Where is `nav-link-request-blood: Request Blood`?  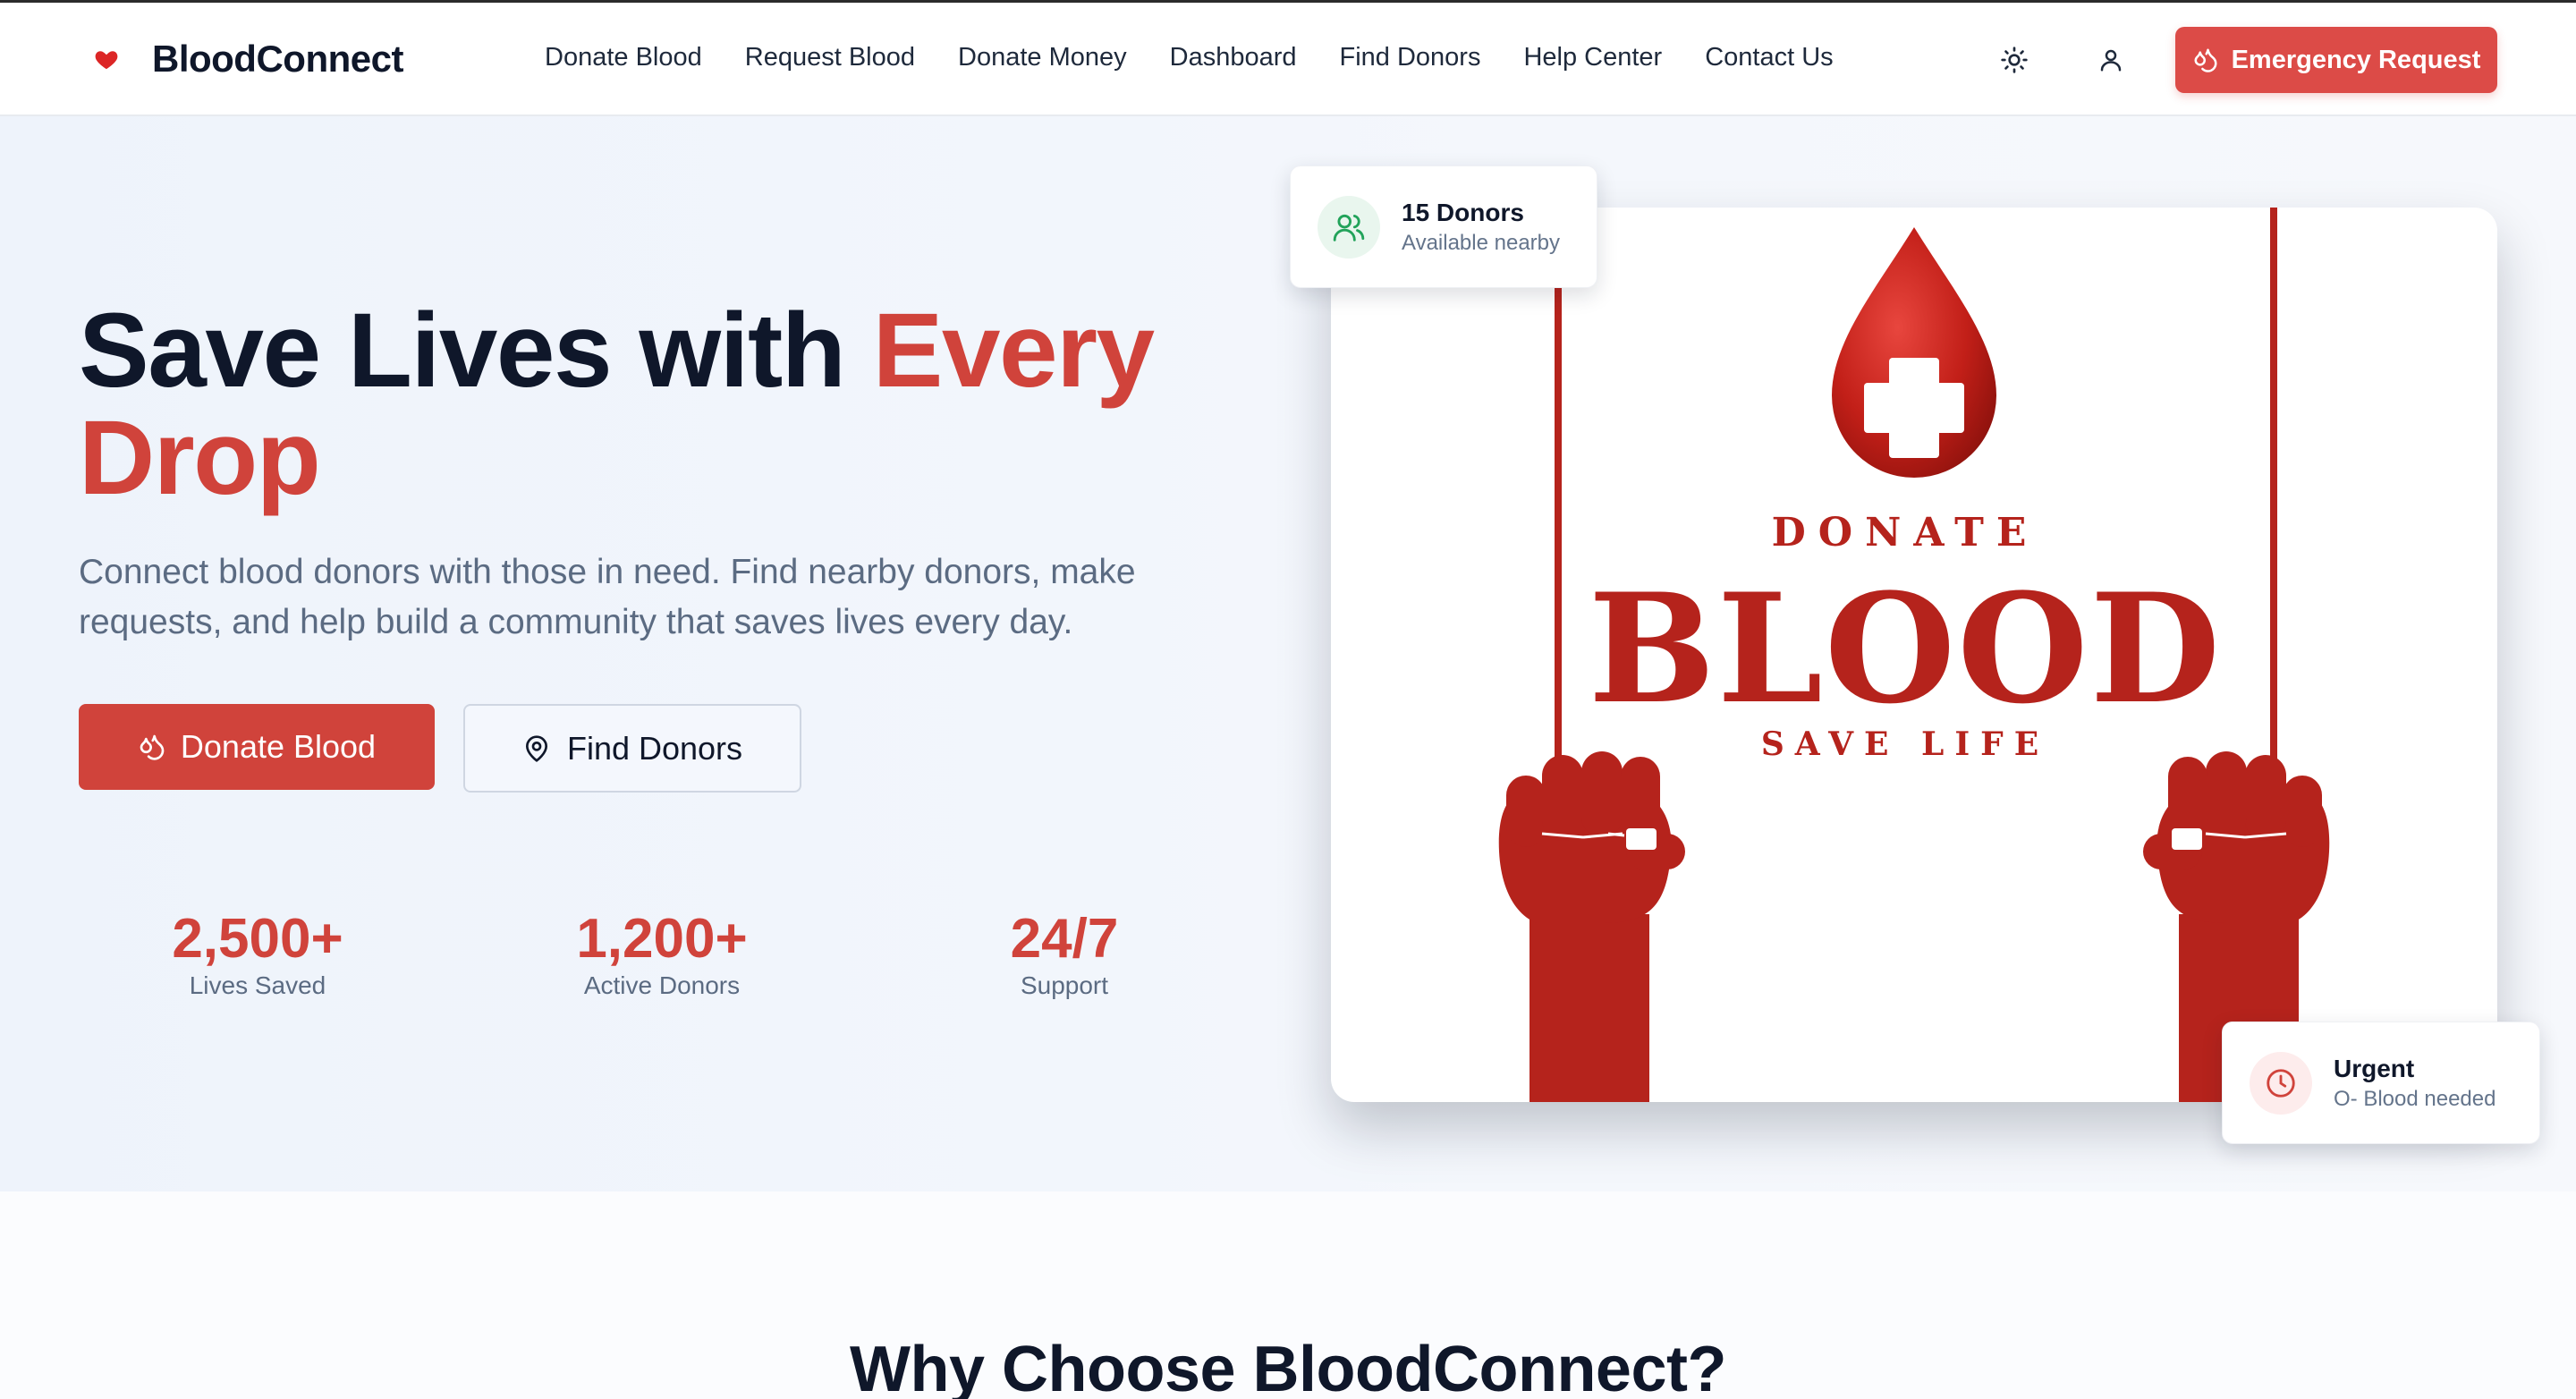 nav-link-request-blood: Request Blood is located at coordinates (830, 57).